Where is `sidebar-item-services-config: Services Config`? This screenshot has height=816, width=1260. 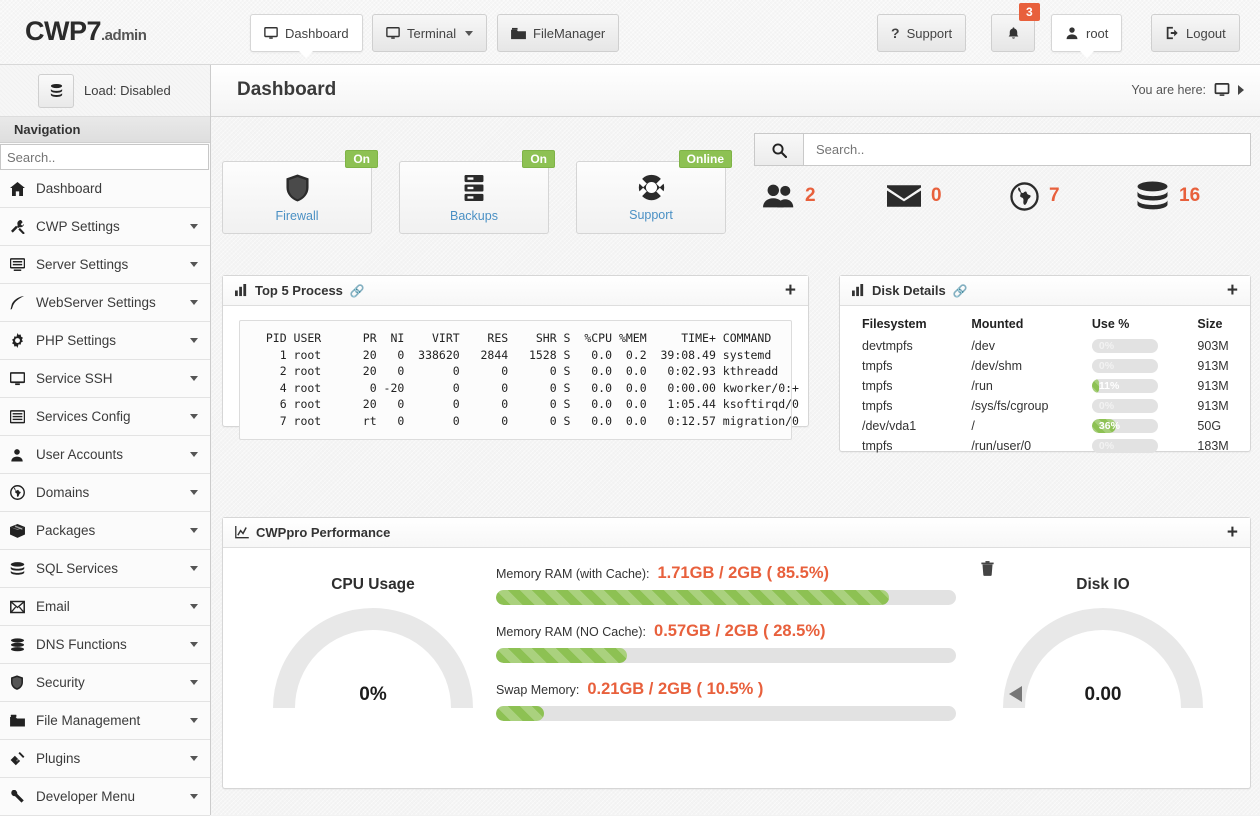 sidebar-item-services-config: Services Config is located at coordinates (105, 417).